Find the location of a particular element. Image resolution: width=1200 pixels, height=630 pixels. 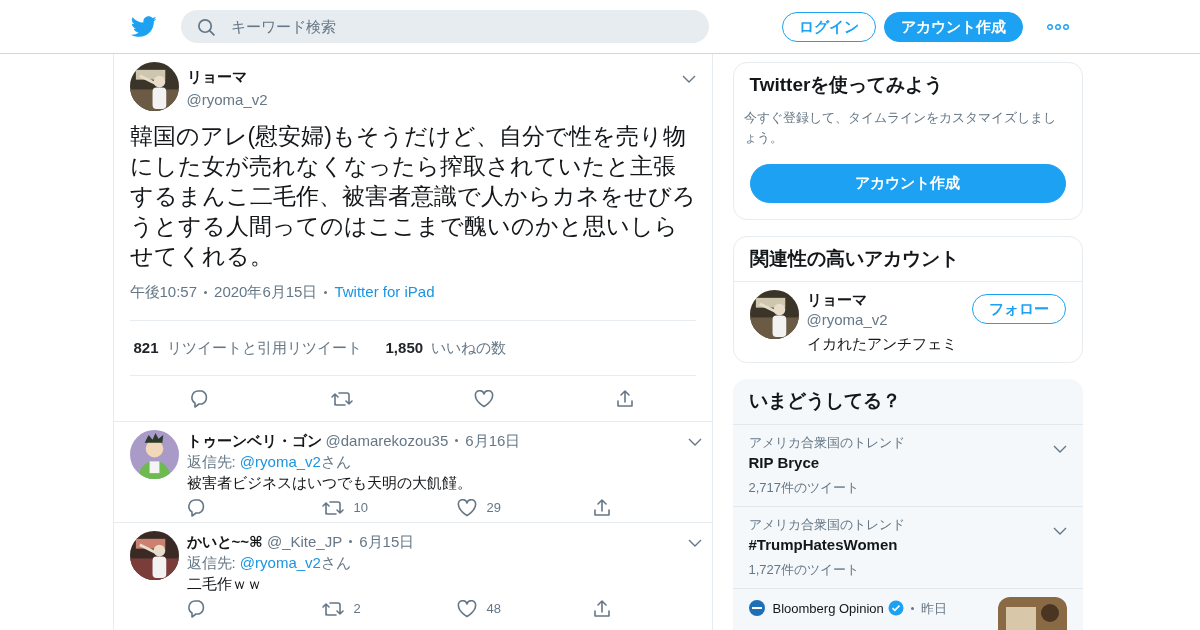

card-title: Twitterを使ってみよう is located at coordinates (847, 85).